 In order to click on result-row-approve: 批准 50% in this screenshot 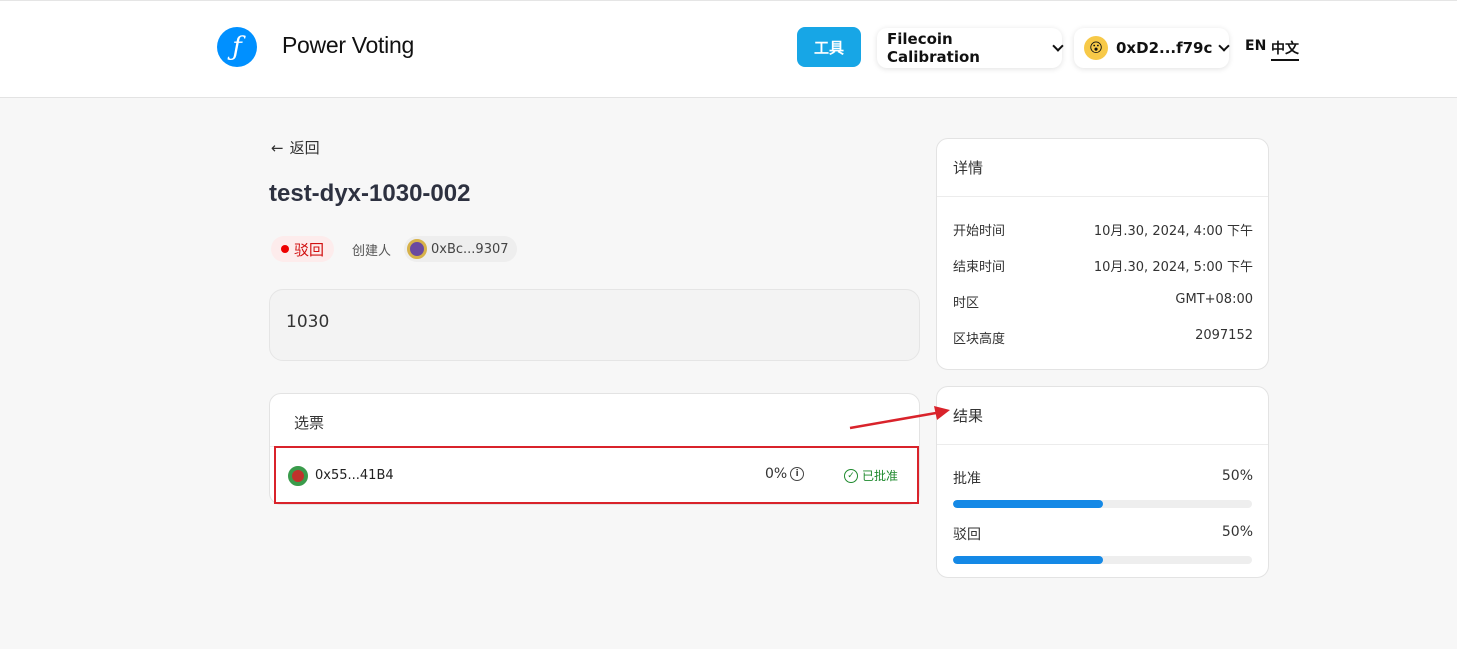, I will do `click(1103, 488)`.